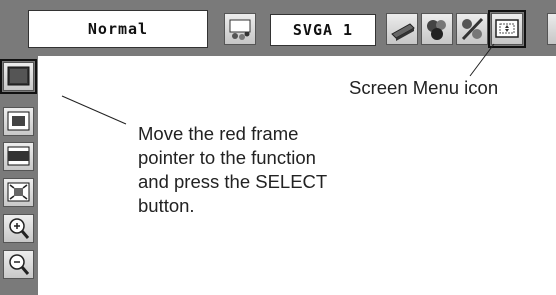 This screenshot has width=556, height=295. Describe the element at coordinates (482, 60) in the screenshot. I see `screen-menu-leader-line` at that location.